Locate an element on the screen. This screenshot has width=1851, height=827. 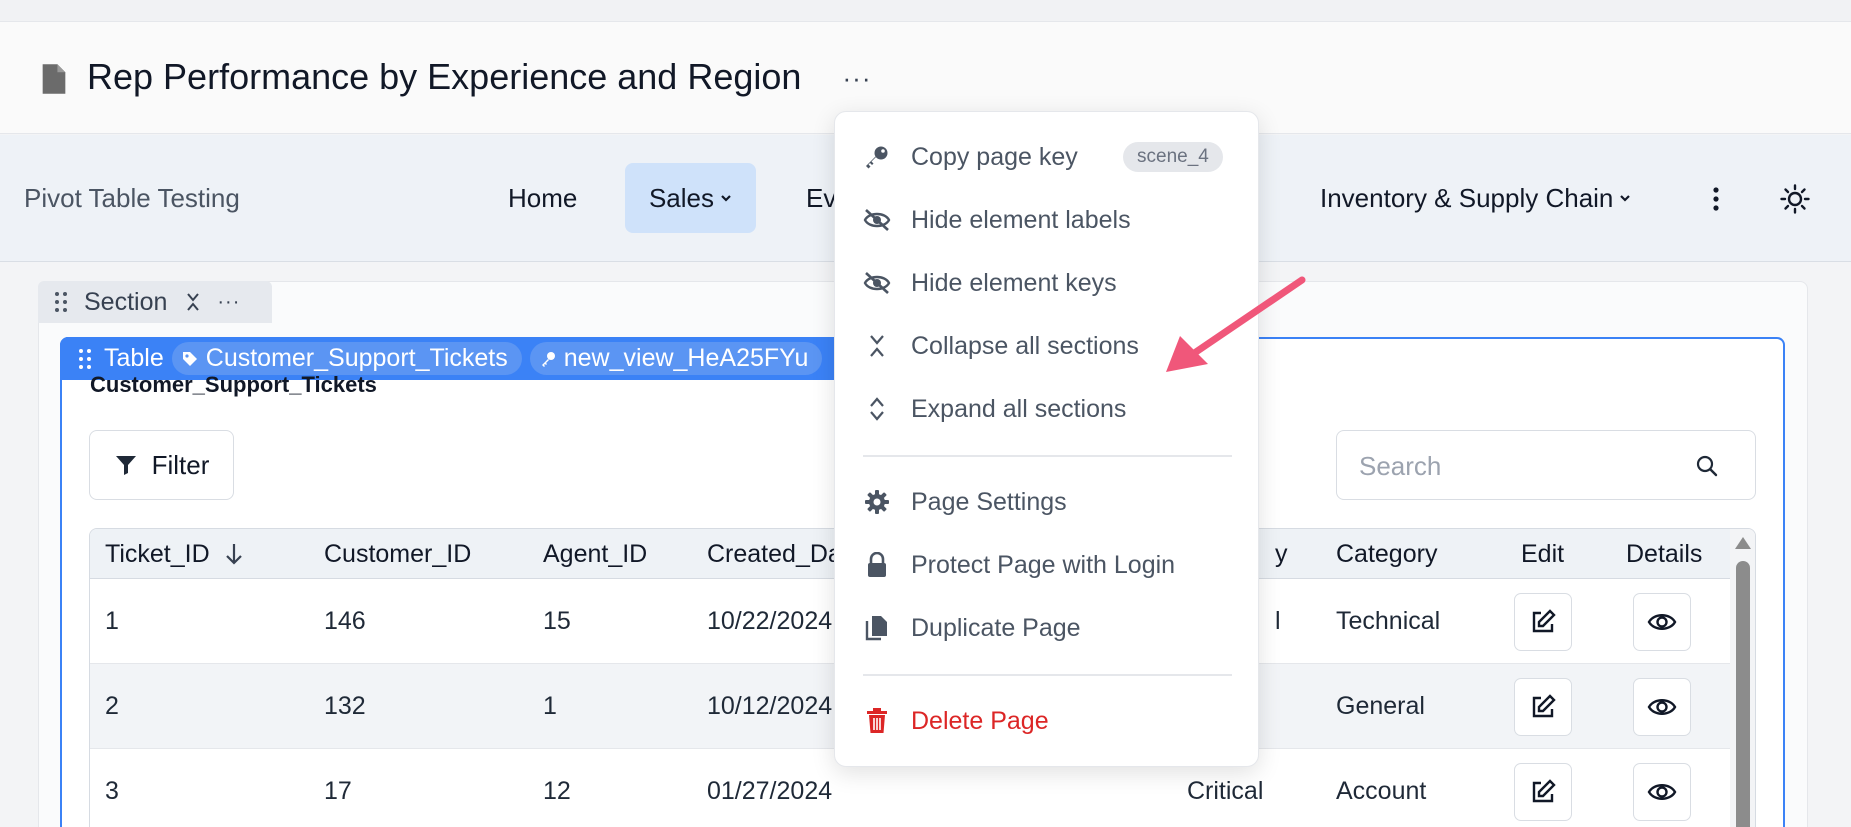
annotation-arrow is located at coordinates (1236, 324).